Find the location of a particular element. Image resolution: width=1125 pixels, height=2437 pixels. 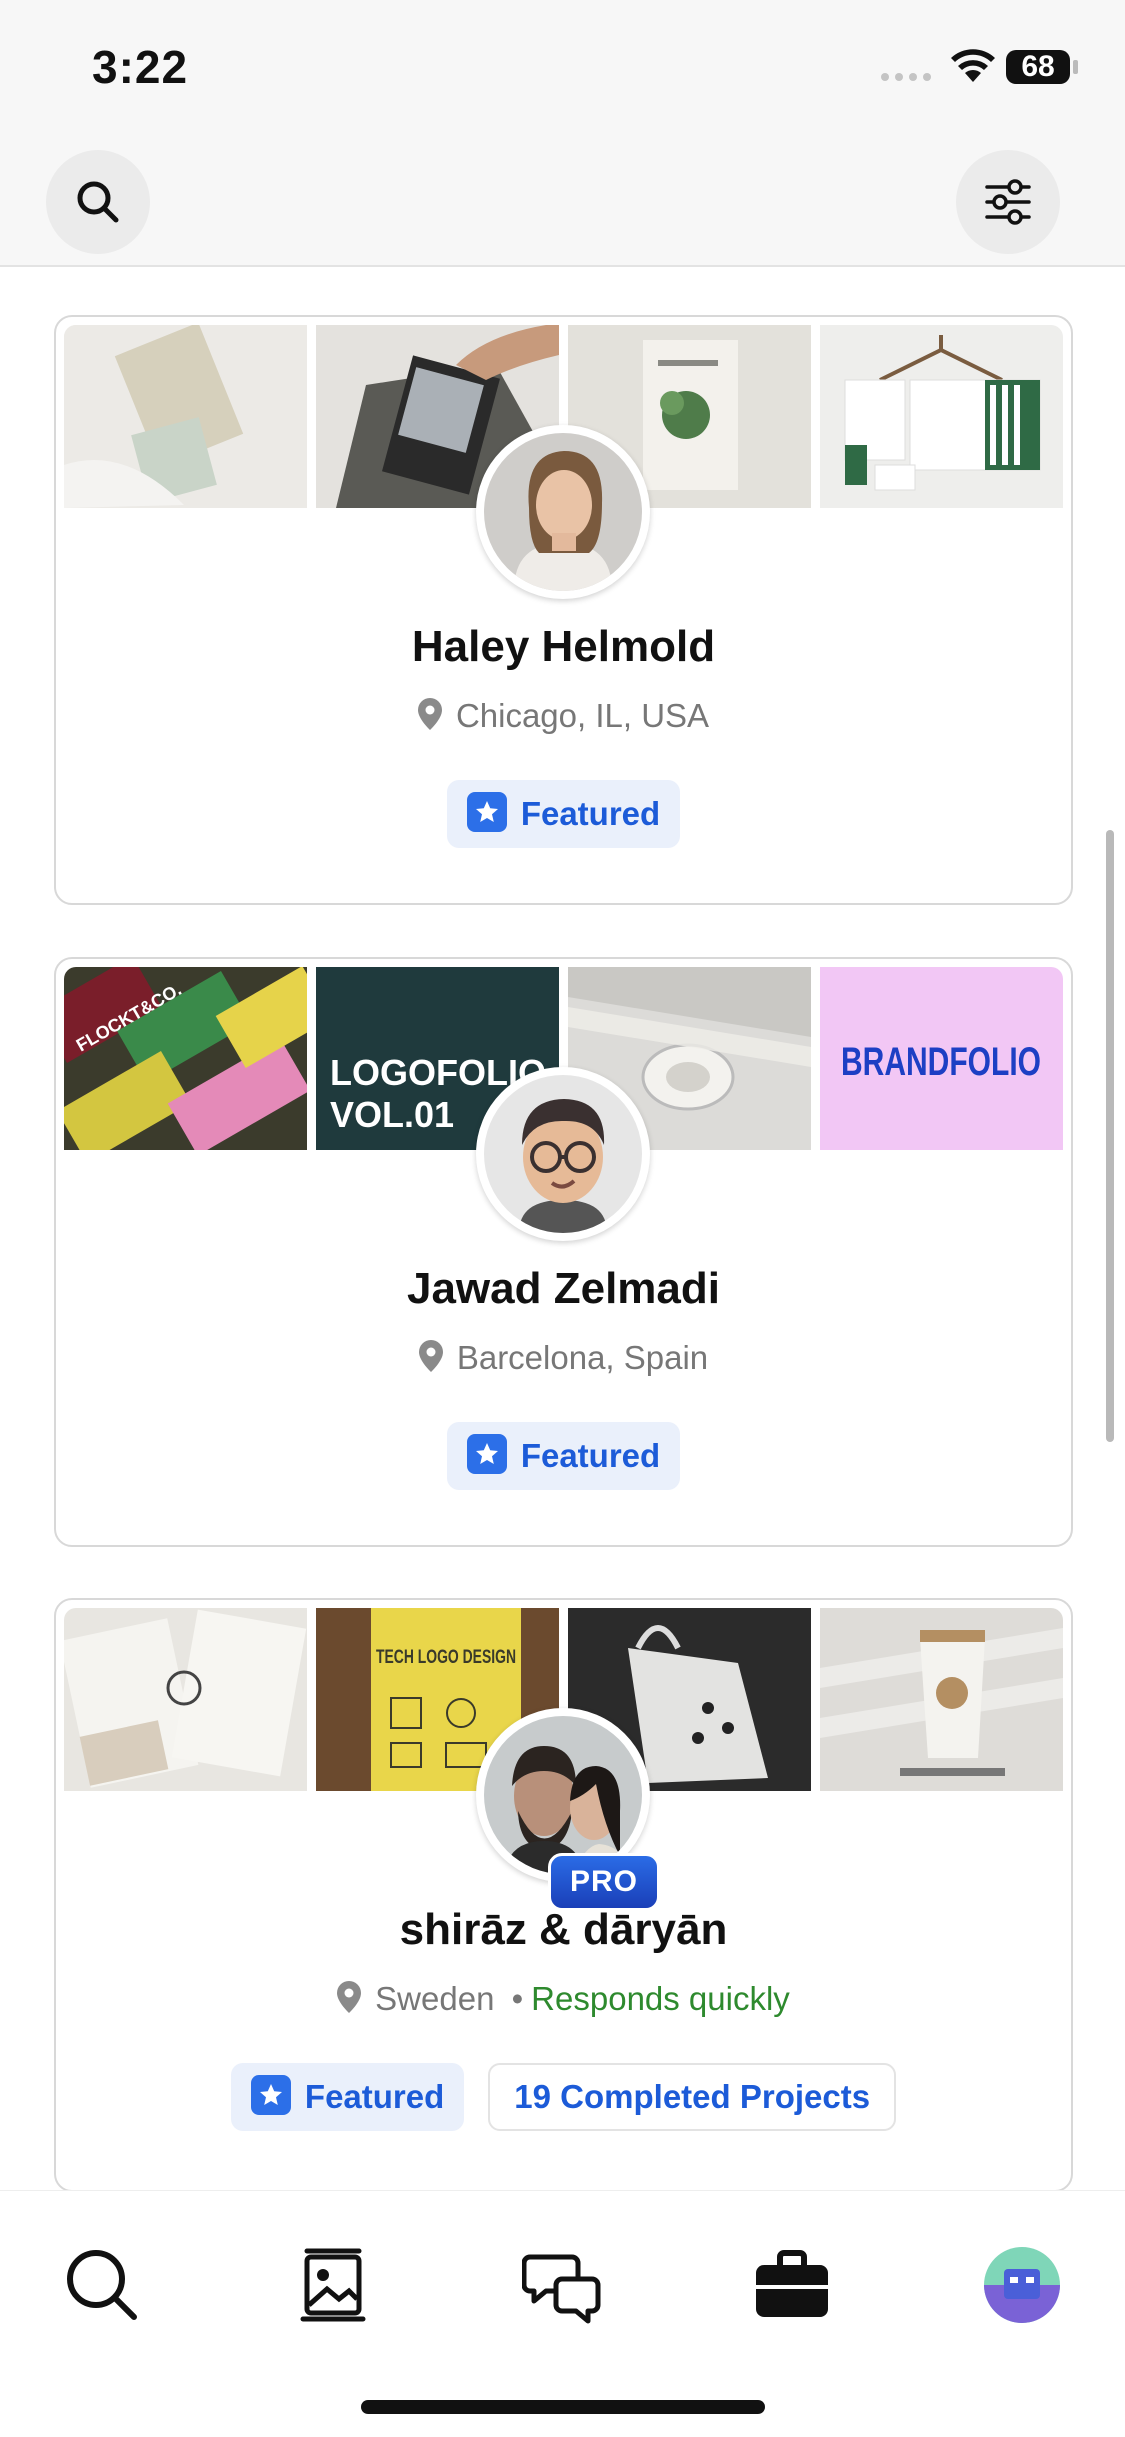

logofolio-subtitle: VOL.01 is located at coordinates (392, 1114).